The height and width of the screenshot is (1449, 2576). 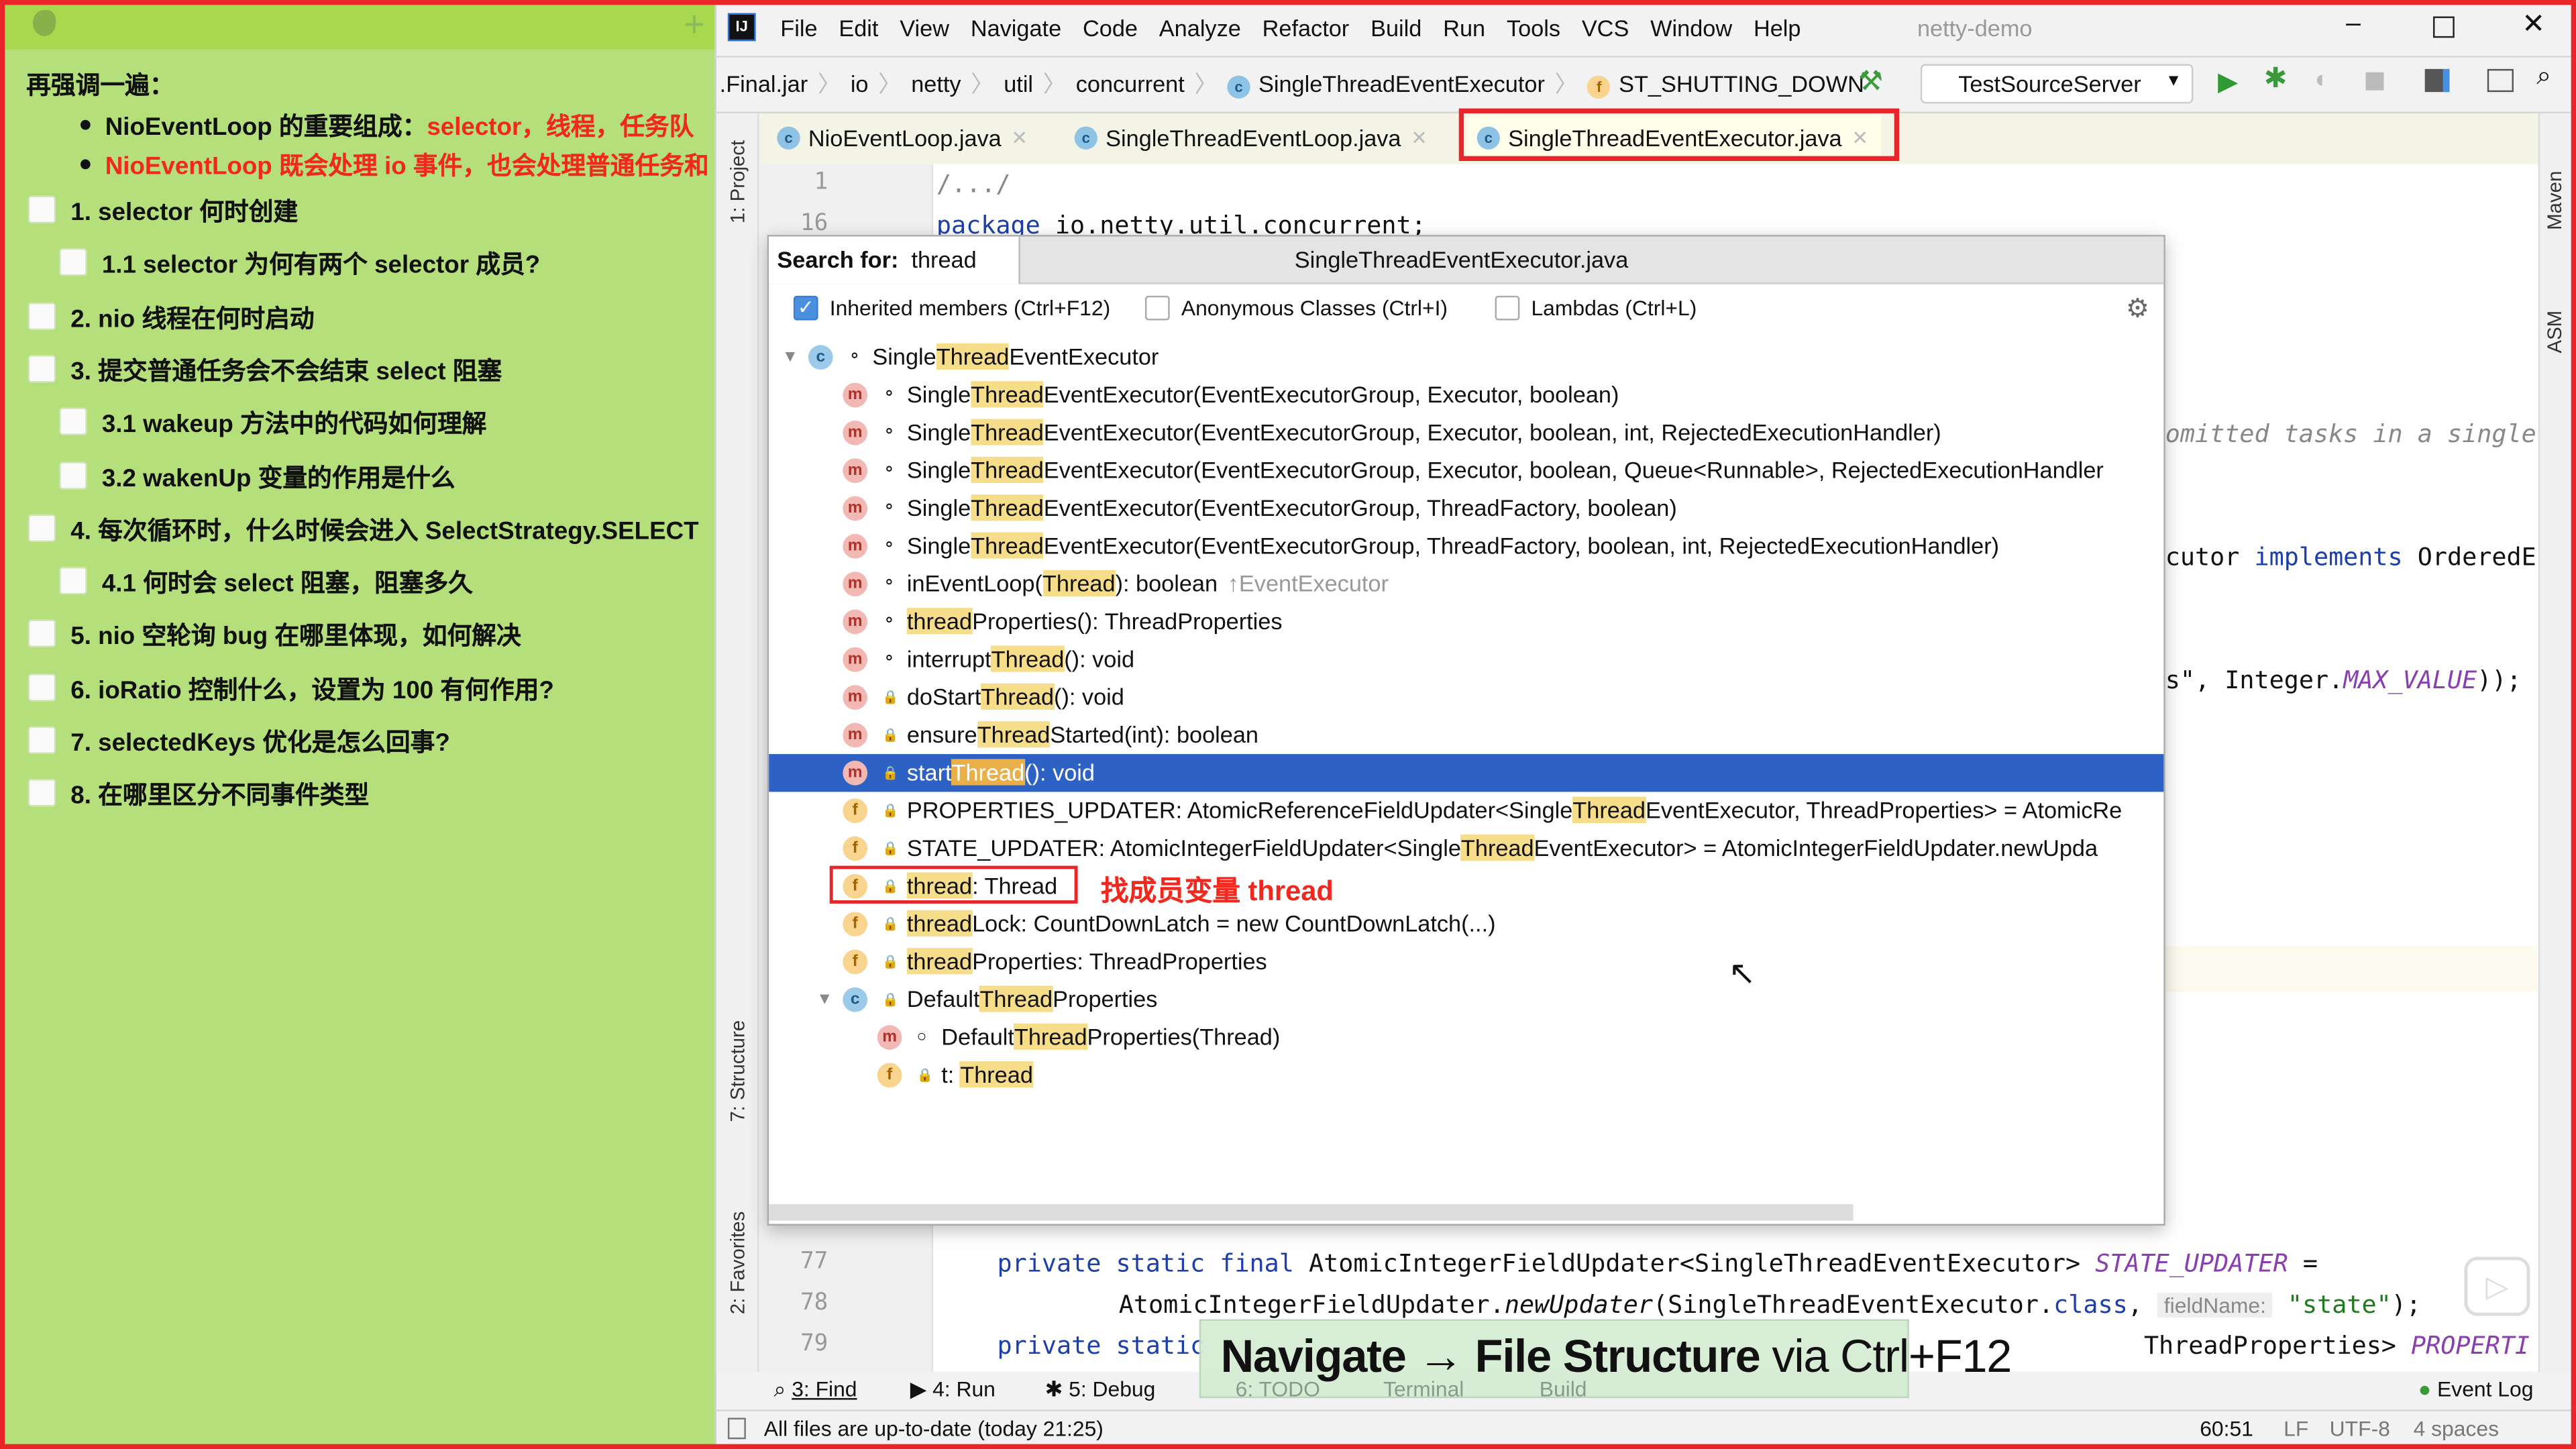 What do you see at coordinates (2322, 80) in the screenshot?
I see `coverage-icon: ◐` at bounding box center [2322, 80].